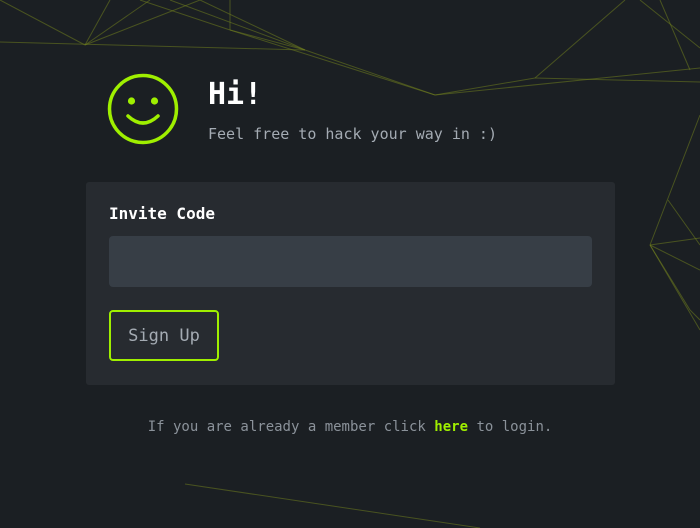 This screenshot has width=700, height=528. I want to click on header-text: Hi! Feel free to hack your way in :), so click(352, 110).